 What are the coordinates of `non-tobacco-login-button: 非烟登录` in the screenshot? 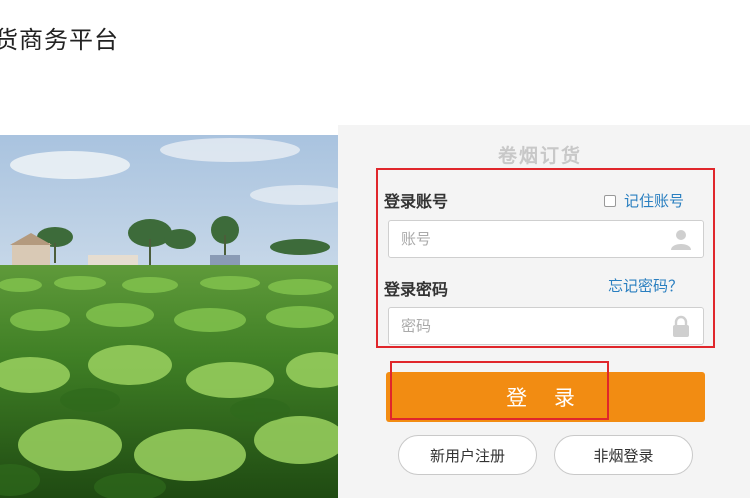 It's located at (623, 455).